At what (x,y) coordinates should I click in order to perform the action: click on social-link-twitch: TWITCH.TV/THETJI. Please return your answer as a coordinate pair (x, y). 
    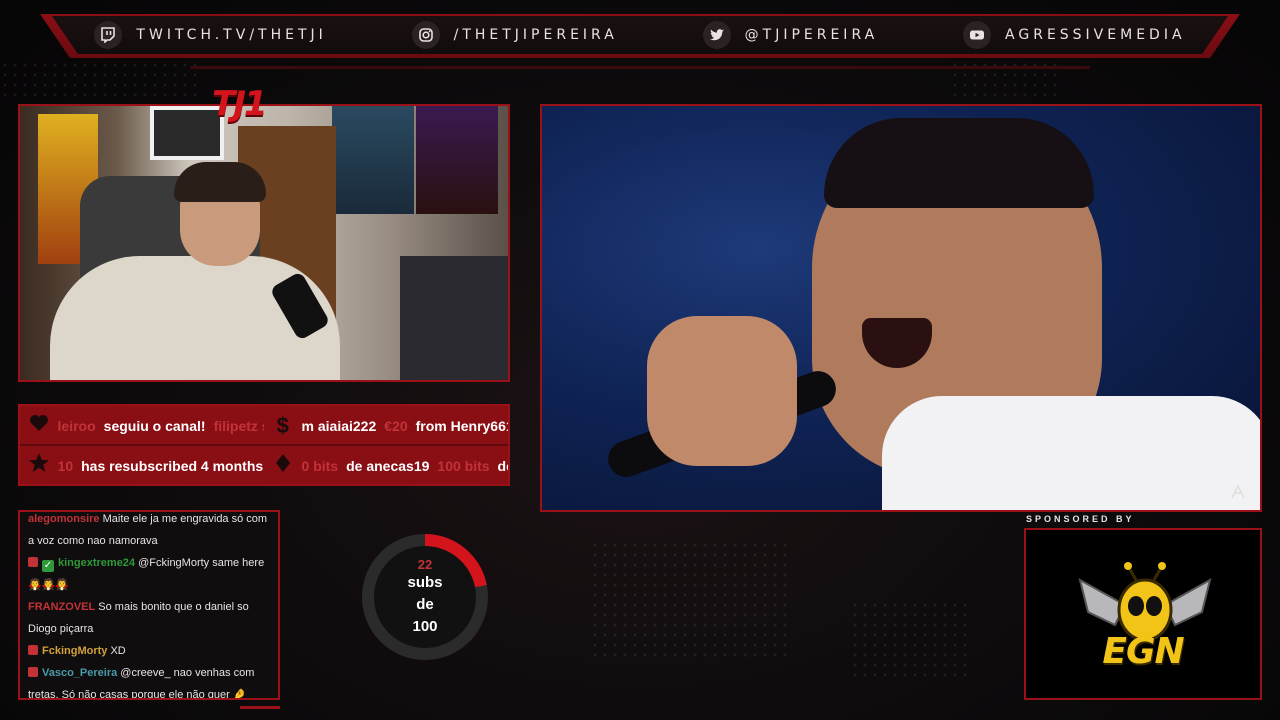
    Looking at the image, I should click on (210, 35).